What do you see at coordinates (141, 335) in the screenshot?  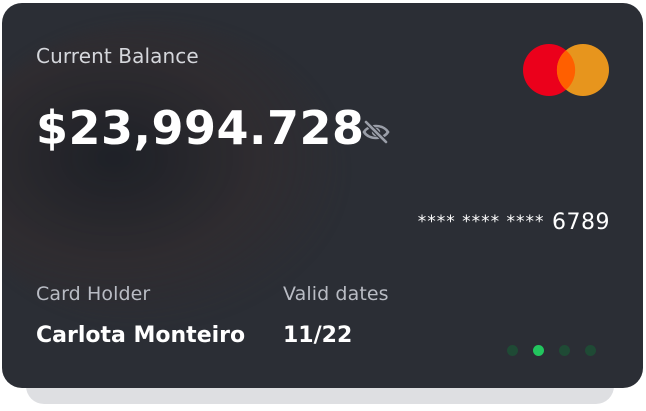 I see `card-holder-name: Carlota Monteiro` at bounding box center [141, 335].